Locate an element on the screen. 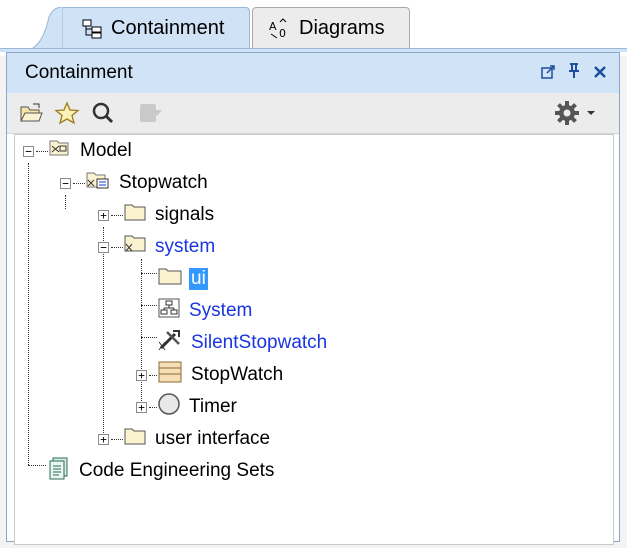  tab-edge is located at coordinates (46, 28).